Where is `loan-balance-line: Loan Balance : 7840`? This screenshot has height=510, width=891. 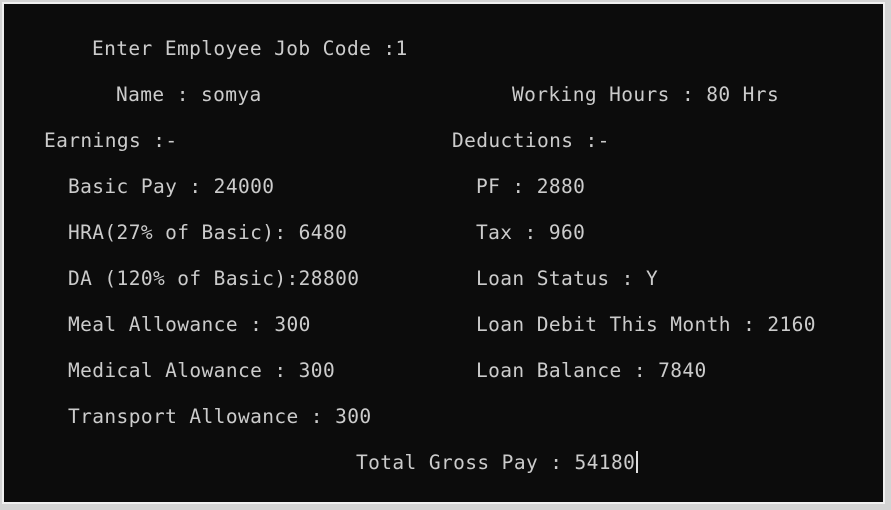
loan-balance-line: Loan Balance : 7840 is located at coordinates (591, 370).